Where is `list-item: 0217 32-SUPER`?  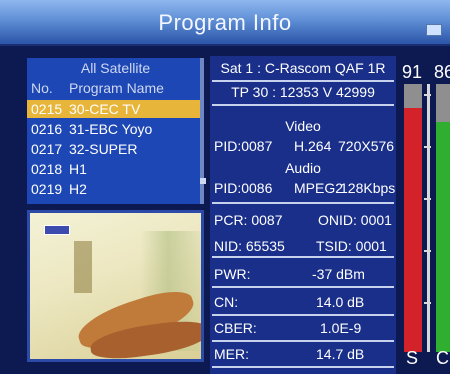 list-item: 0217 32-SUPER is located at coordinates (113, 149).